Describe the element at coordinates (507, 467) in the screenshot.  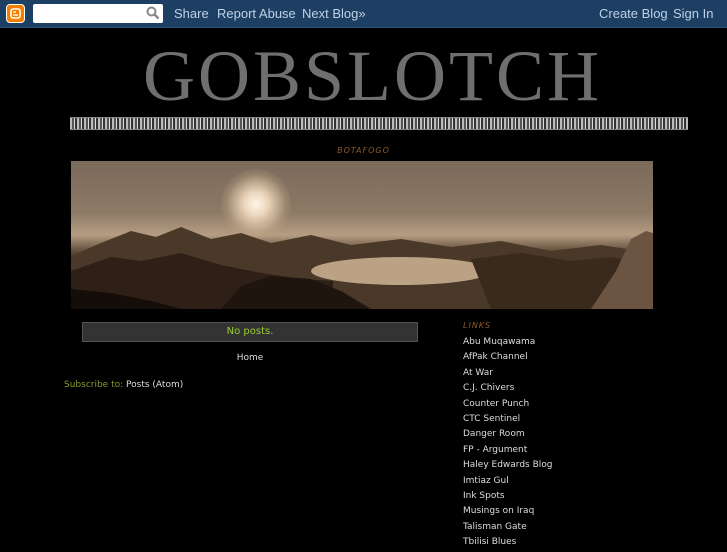
I see `sidebar-link: Haley Edwards Blog` at that location.